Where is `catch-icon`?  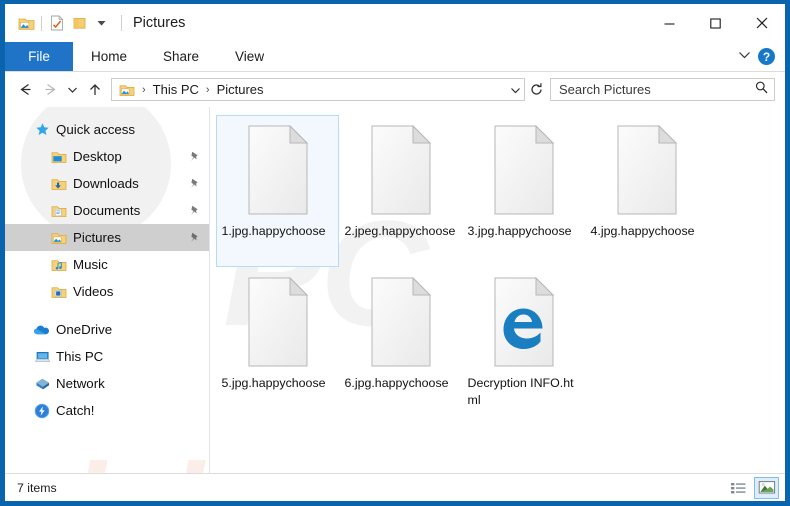 catch-icon is located at coordinates (42, 411).